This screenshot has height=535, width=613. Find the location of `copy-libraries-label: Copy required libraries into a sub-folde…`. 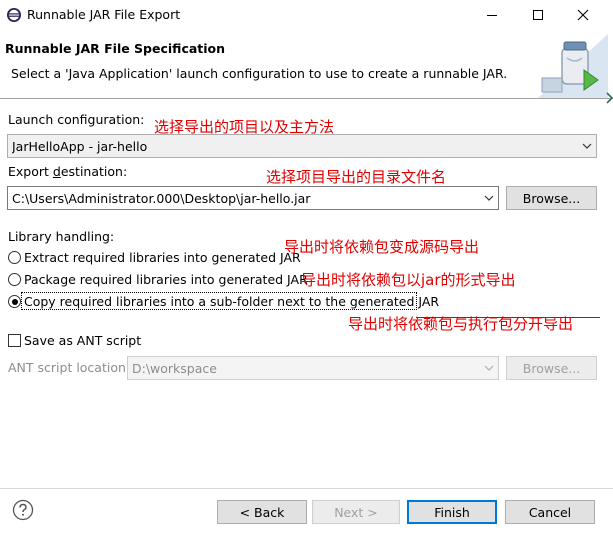

copy-libraries-label: Copy required libraries into a sub-folde… is located at coordinates (231, 301).